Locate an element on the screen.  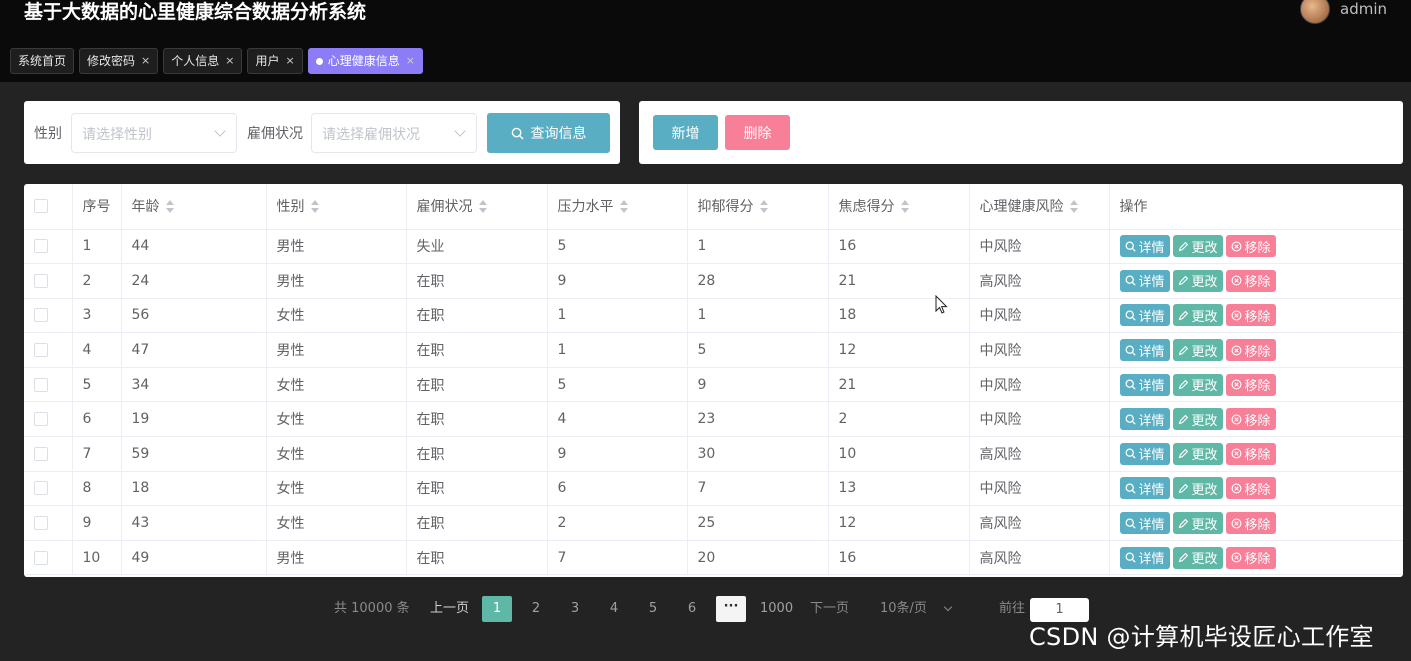
employment-placeholder: 请选择雇佣状况 is located at coordinates (371, 135).